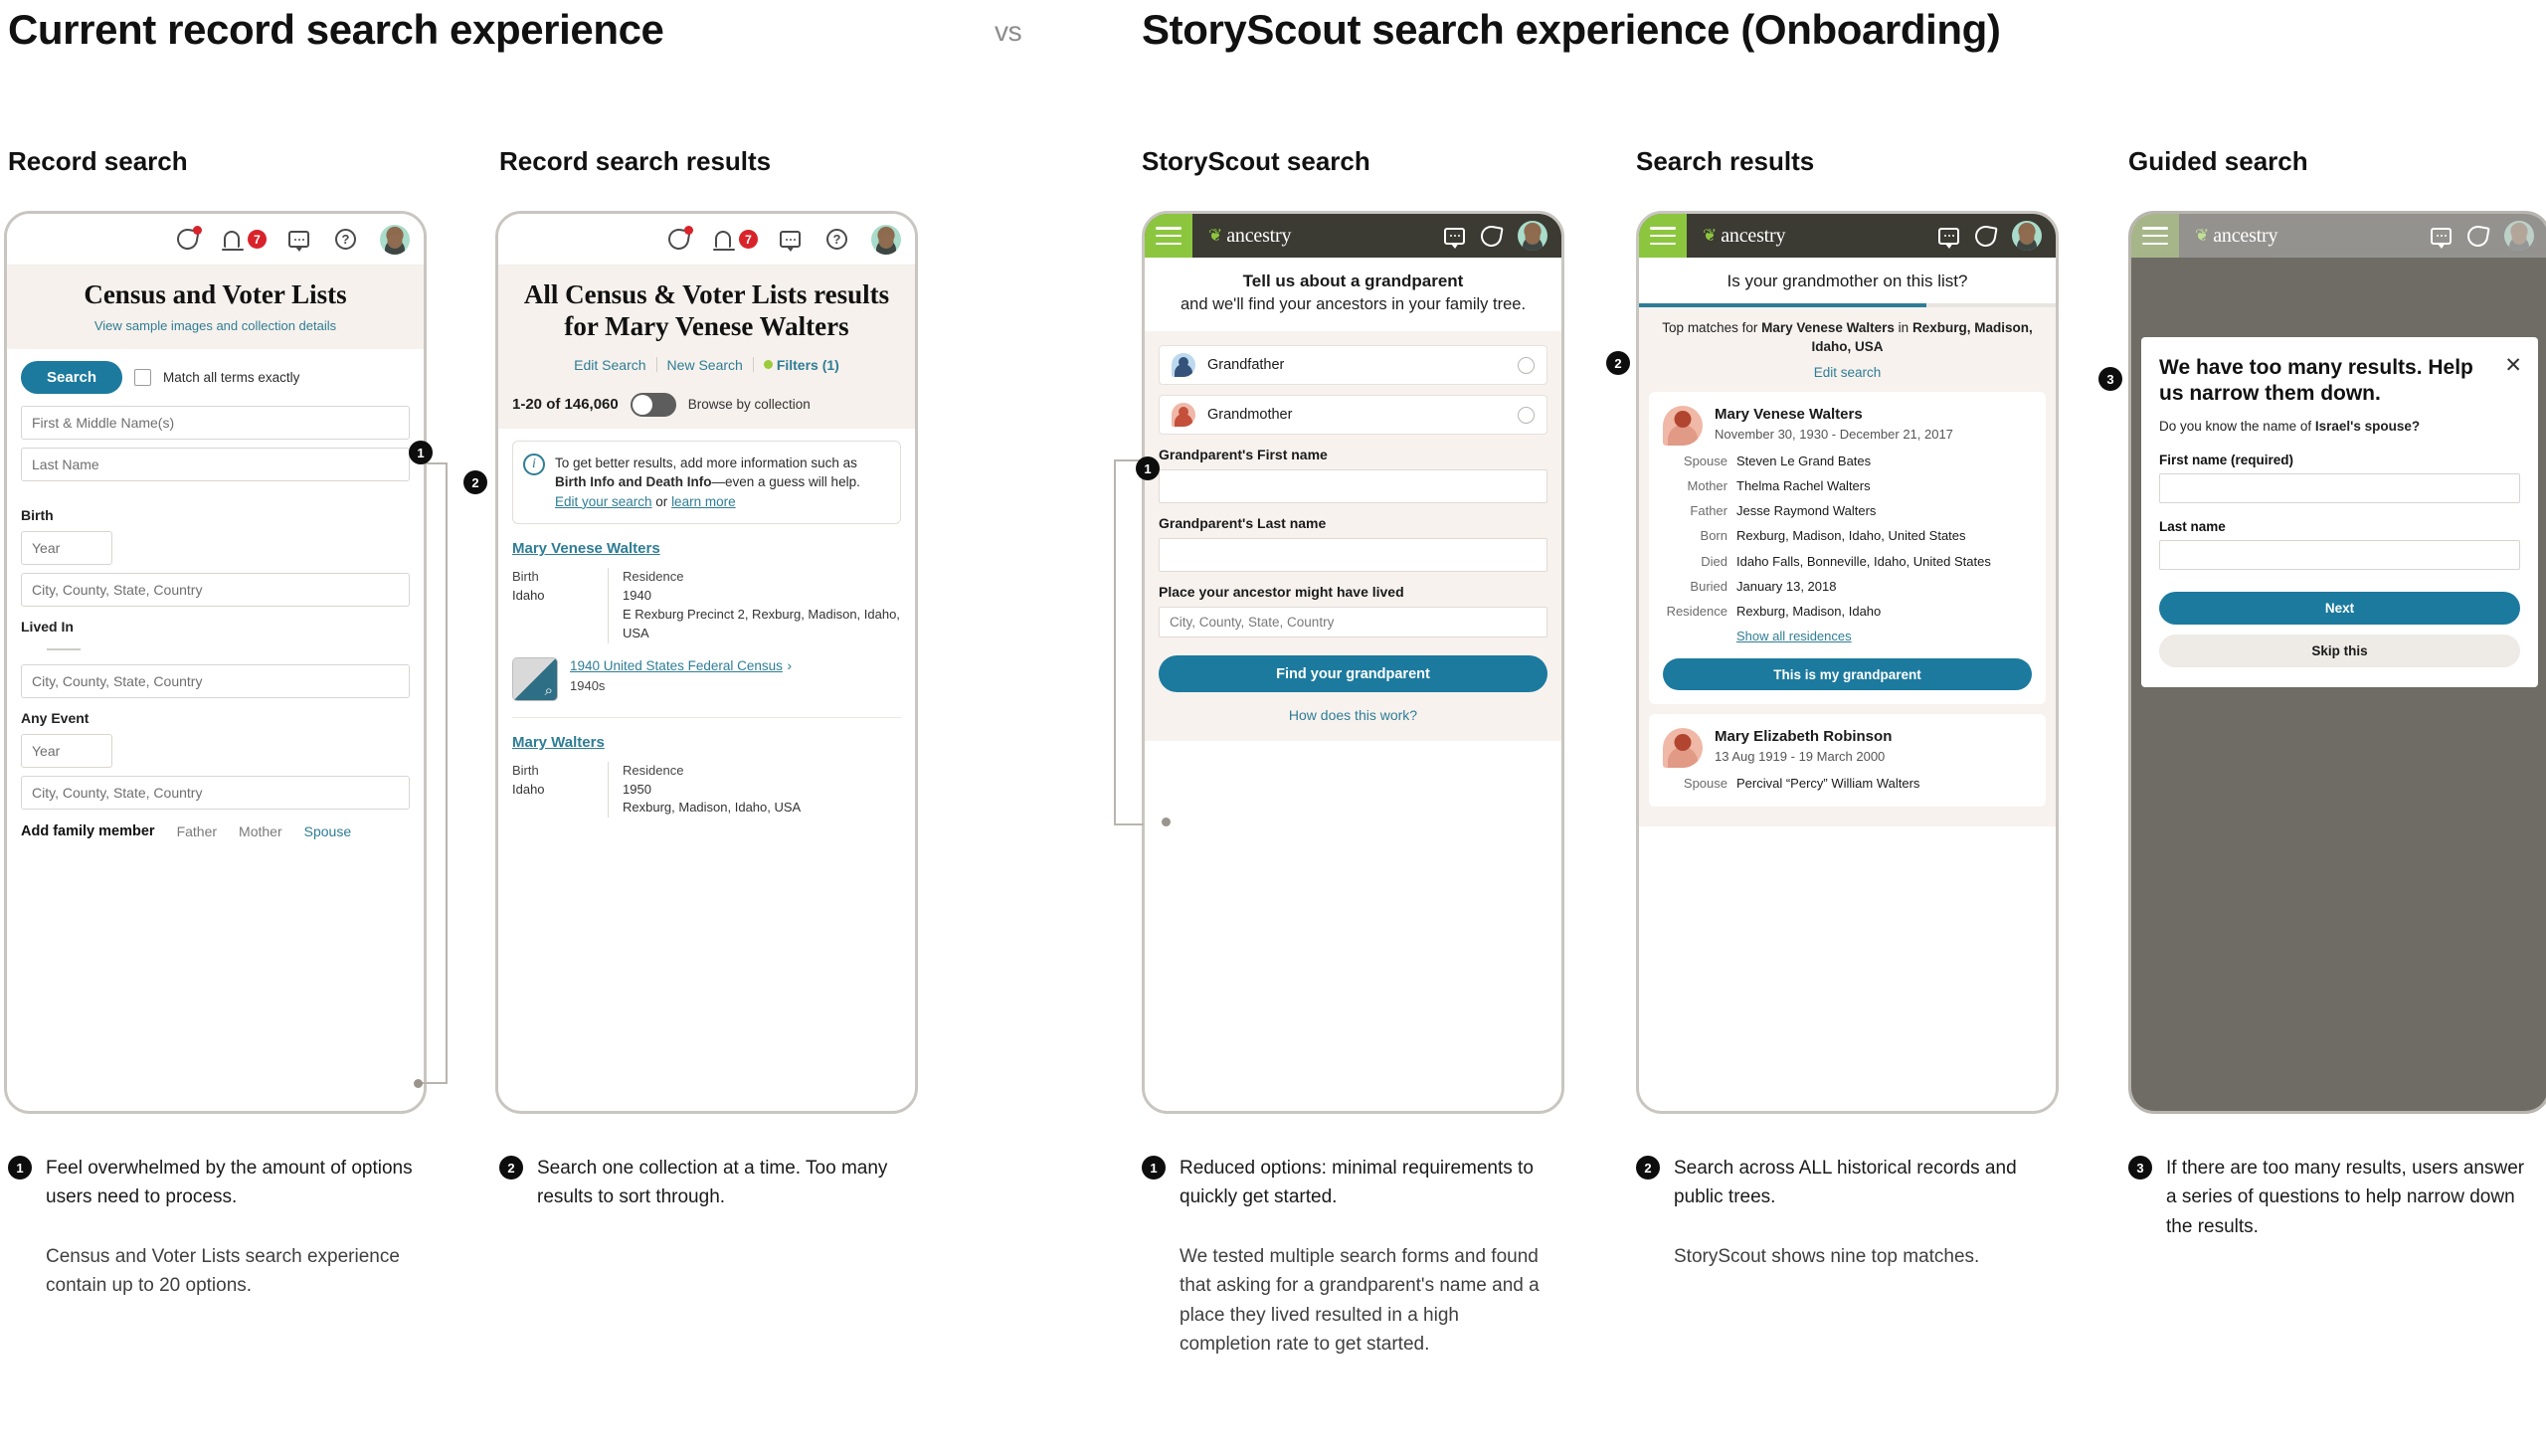 The image size is (2546, 1456). I want to click on last-name-input: Last Name, so click(215, 465).